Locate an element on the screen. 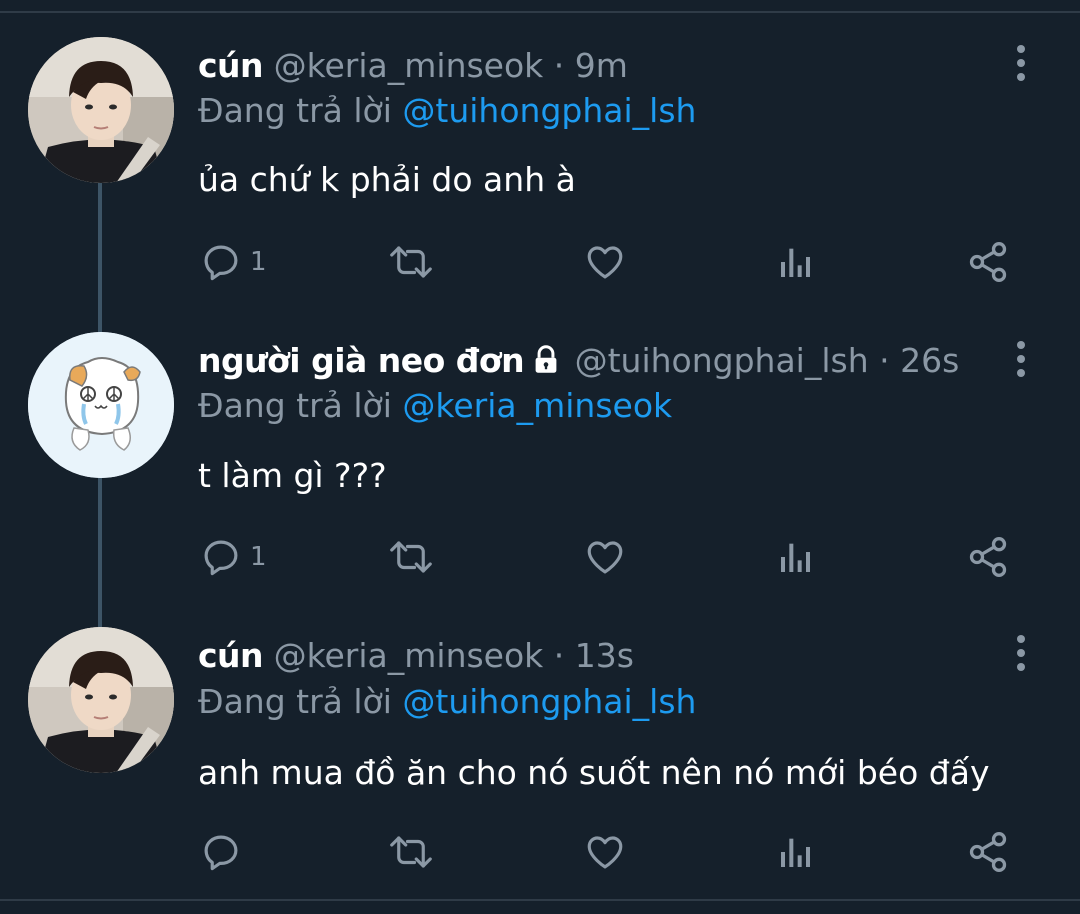  tweet-header: cún @keria_minseok · 9m is located at coordinates (413, 66).